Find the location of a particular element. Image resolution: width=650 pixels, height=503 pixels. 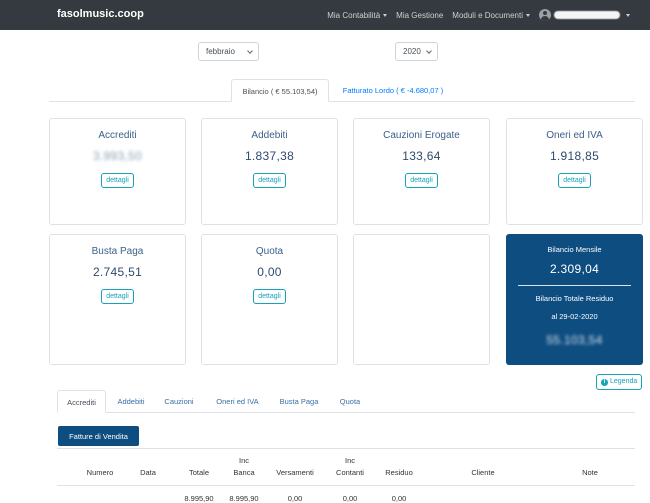

card-title: Cauzioni Erogate is located at coordinates (421, 135).